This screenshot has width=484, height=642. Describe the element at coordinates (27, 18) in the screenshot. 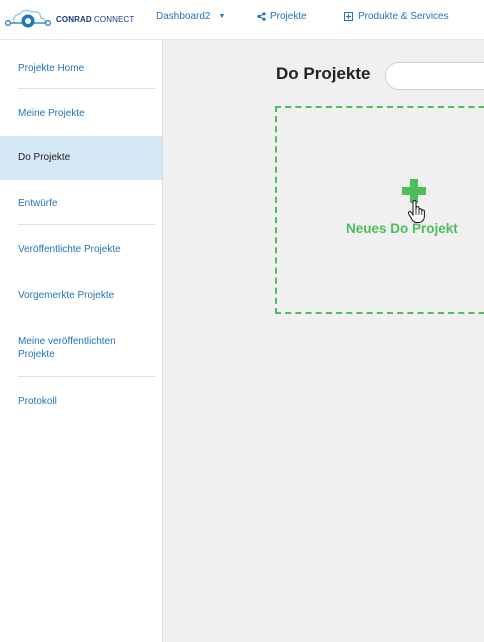

I see `cloud-logo-icon` at that location.